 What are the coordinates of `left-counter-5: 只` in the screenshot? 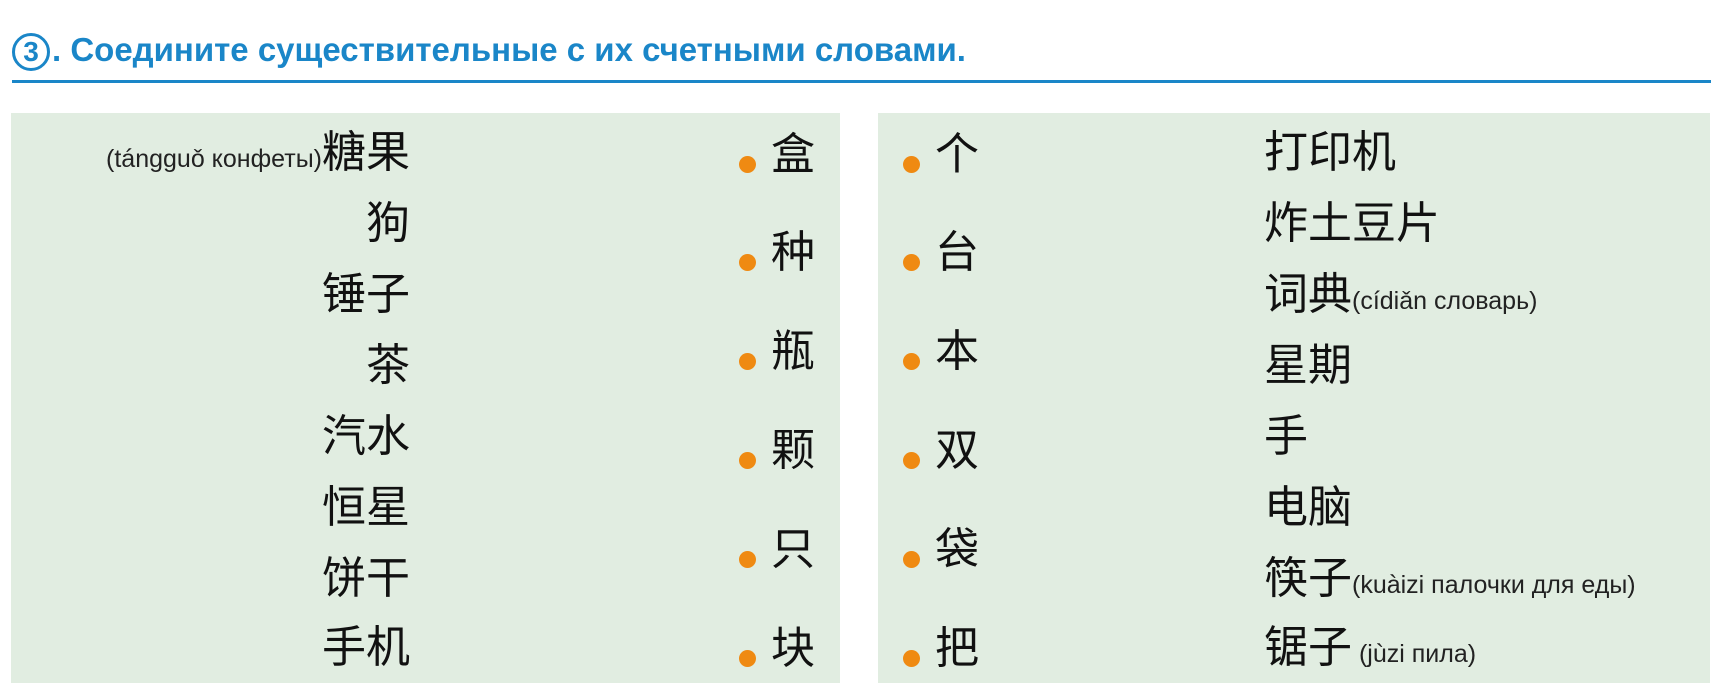 It's located at (793, 550).